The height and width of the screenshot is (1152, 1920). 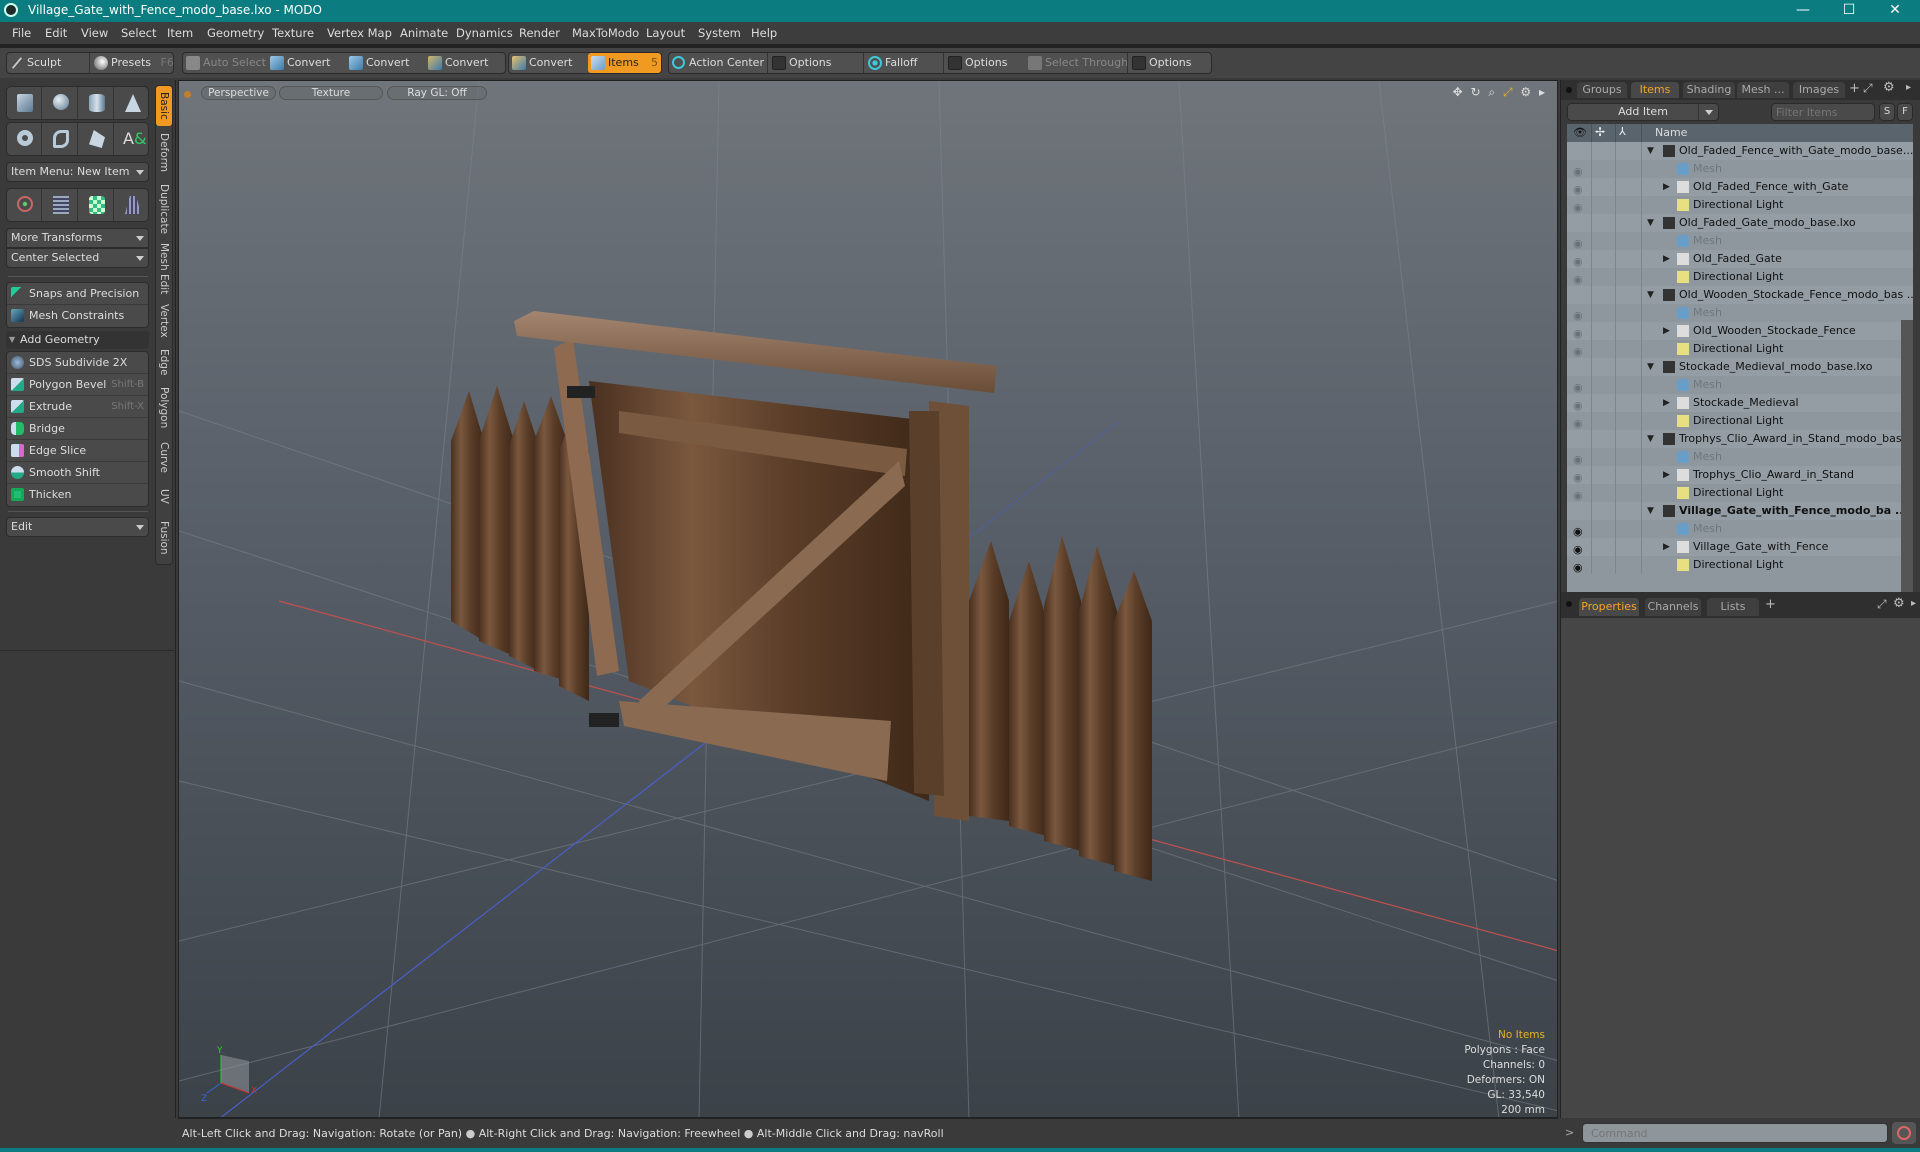 I want to click on tab-polygon: Polygon, so click(x=164, y=408).